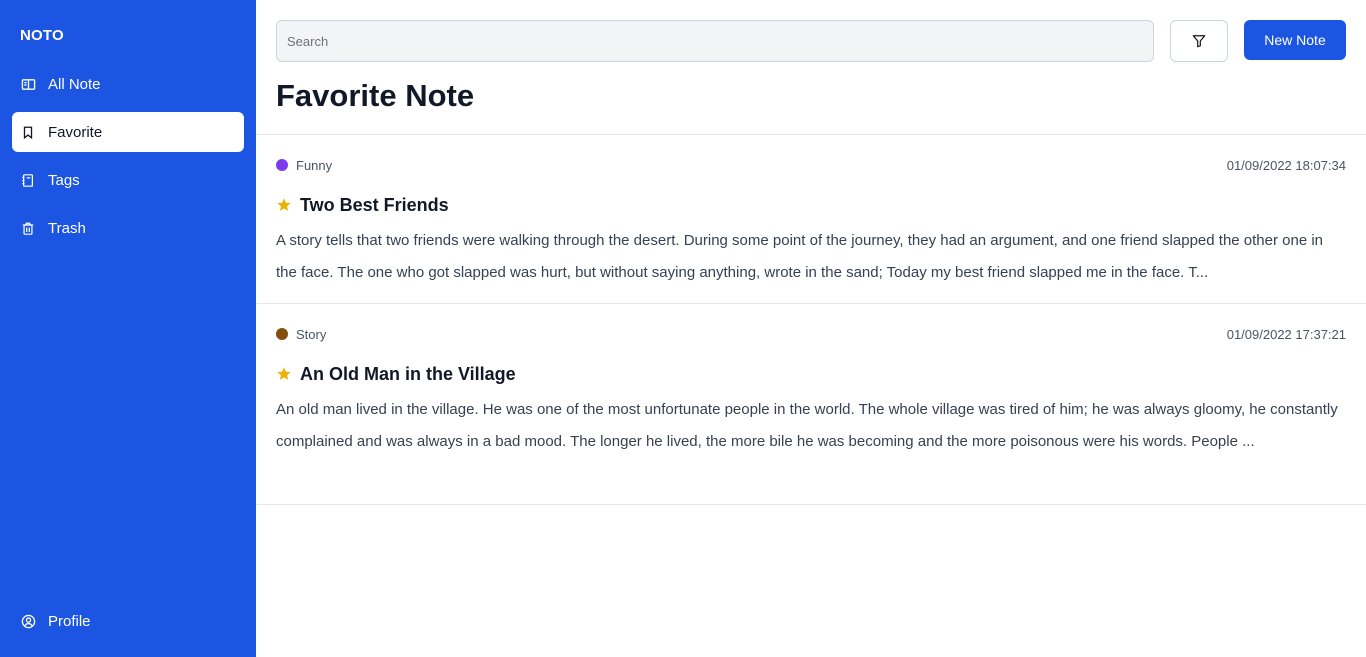 This screenshot has width=1366, height=657. What do you see at coordinates (128, 180) in the screenshot?
I see `sidebar-item-tags: Tags` at bounding box center [128, 180].